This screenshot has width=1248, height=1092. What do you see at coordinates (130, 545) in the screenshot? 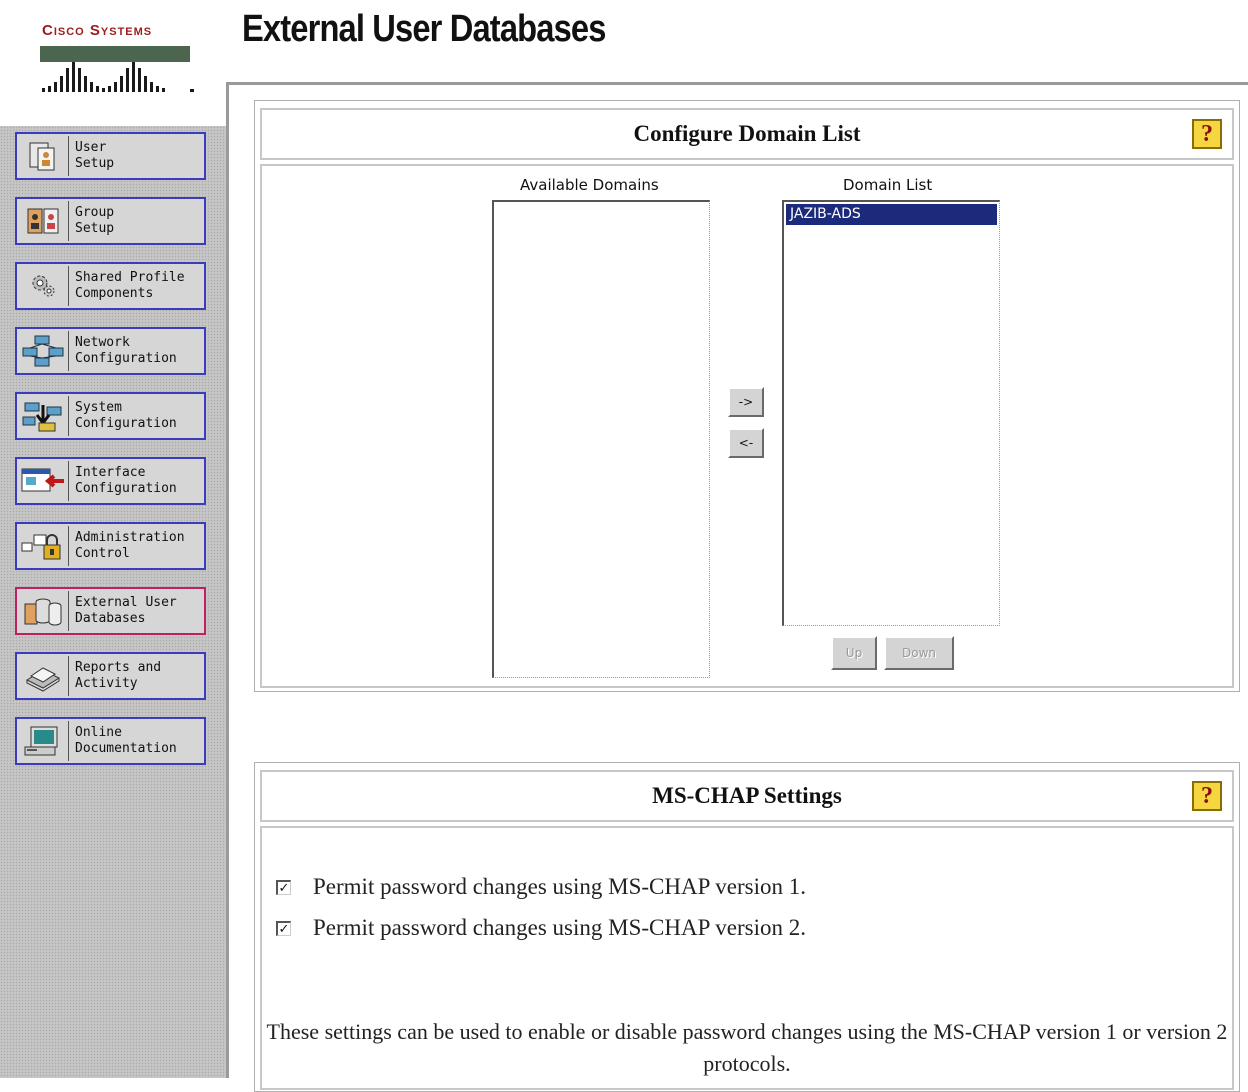
I see `sidebar-item-label: Administration Control` at bounding box center [130, 545].